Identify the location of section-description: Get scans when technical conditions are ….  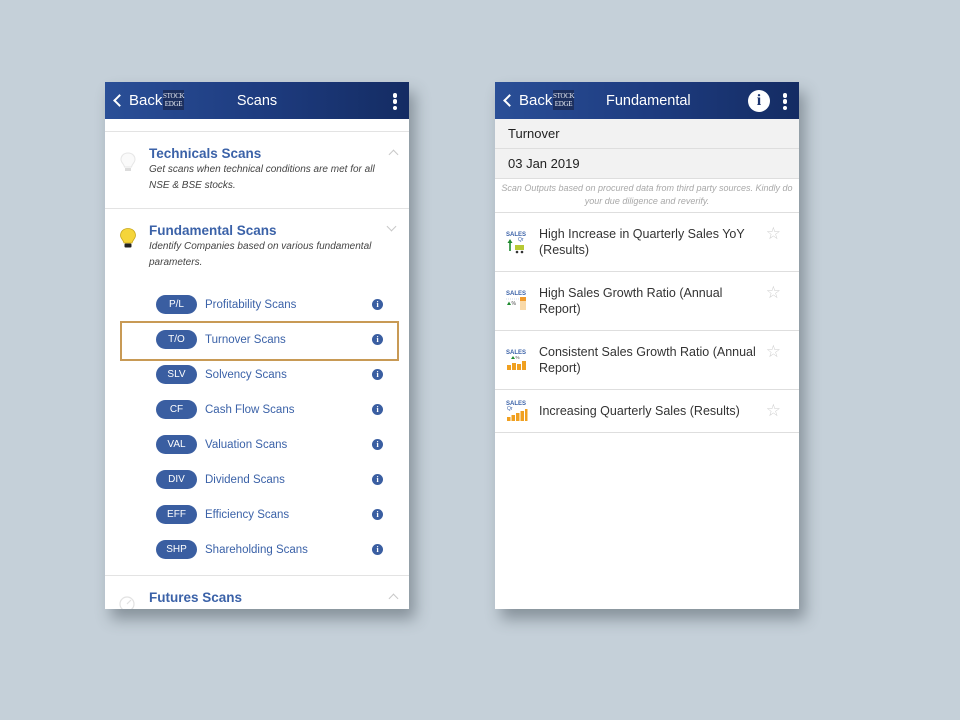
(262, 177).